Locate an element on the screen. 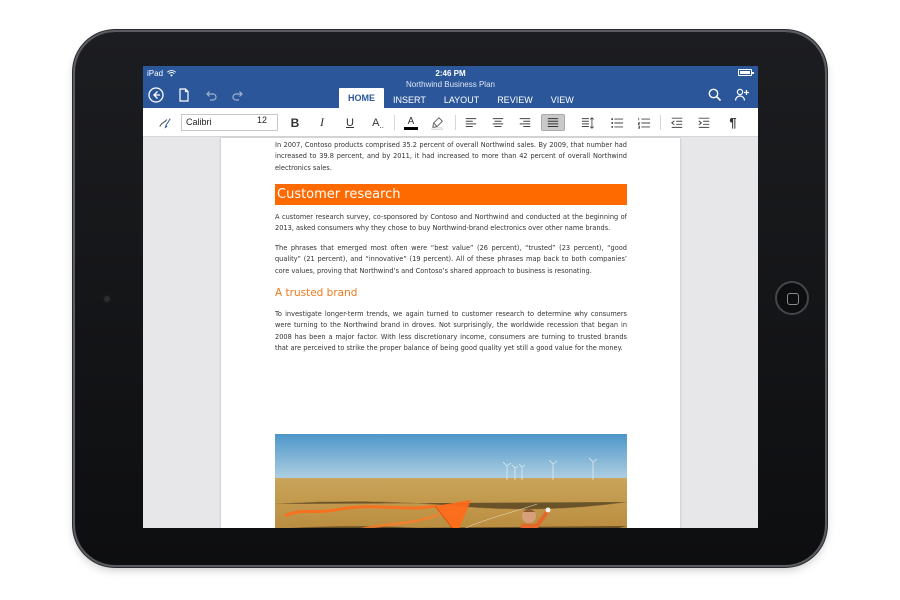  tab-insert: INSERT is located at coordinates (409, 100).